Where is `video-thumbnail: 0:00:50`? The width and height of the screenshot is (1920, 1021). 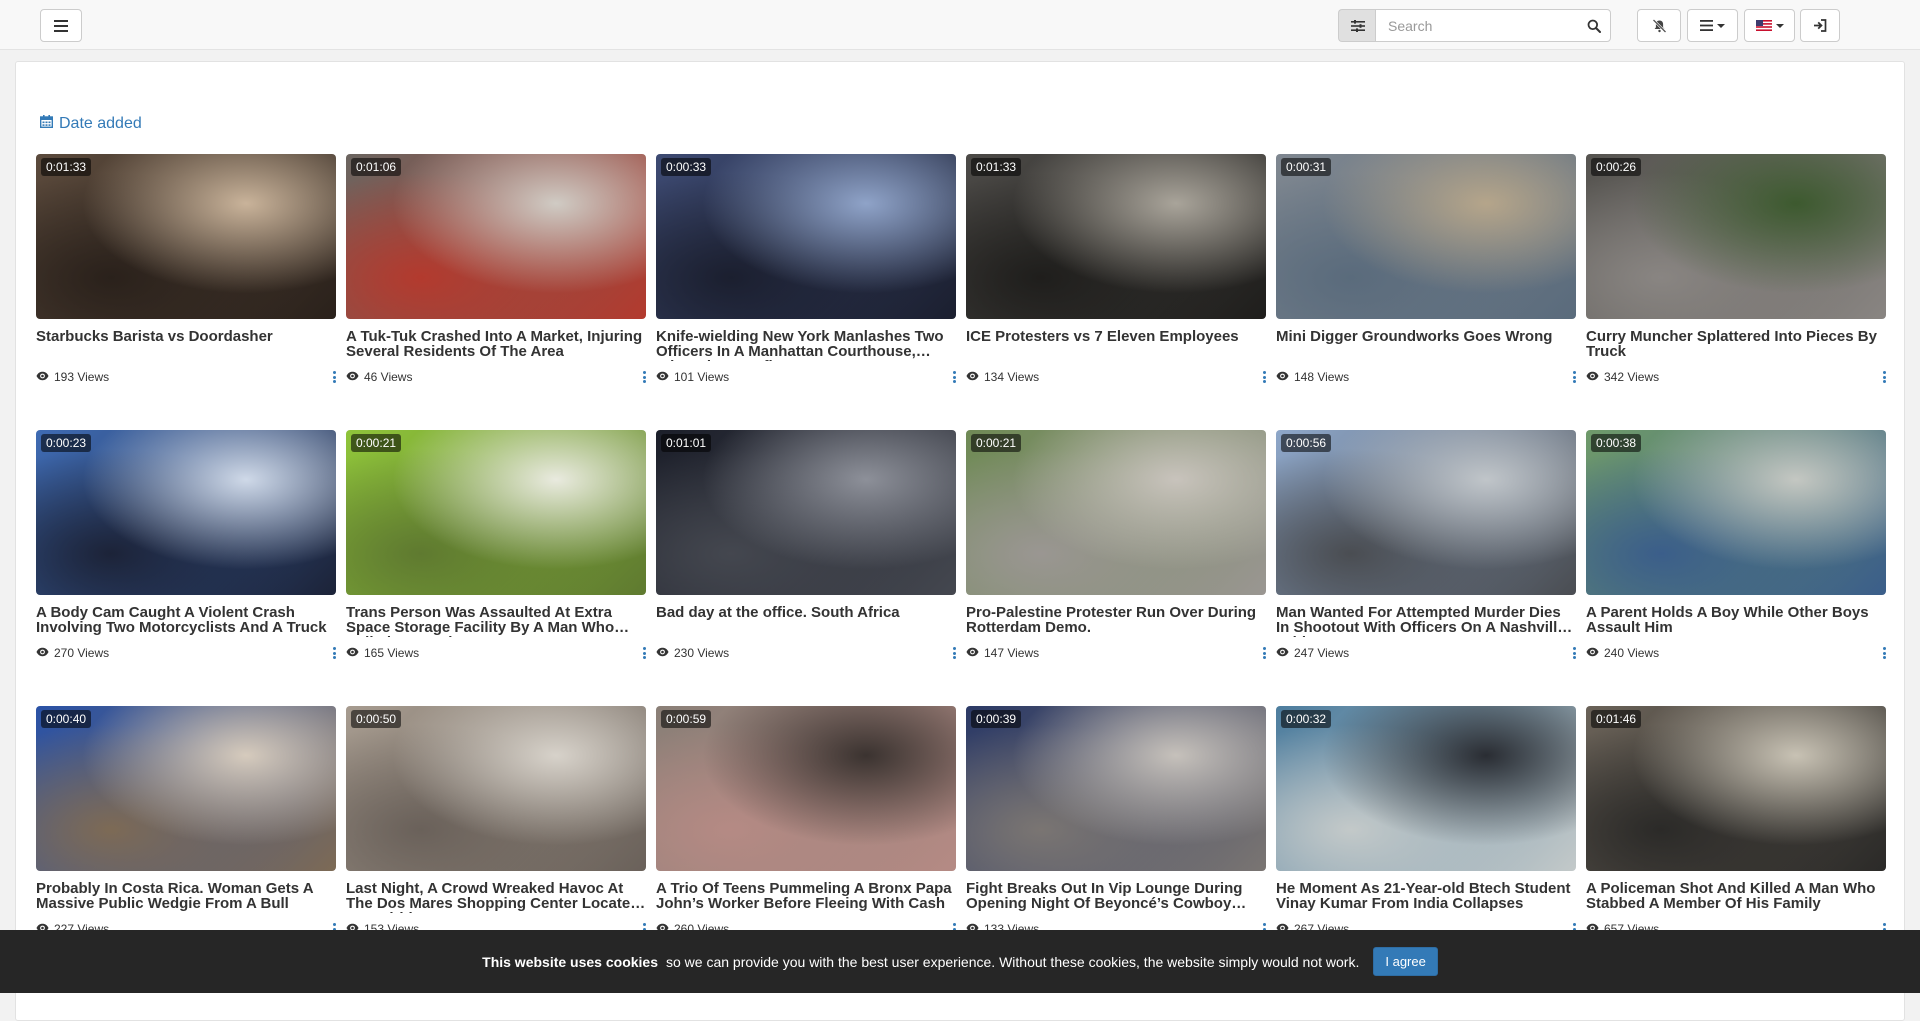 video-thumbnail: 0:00:50 is located at coordinates (496, 788).